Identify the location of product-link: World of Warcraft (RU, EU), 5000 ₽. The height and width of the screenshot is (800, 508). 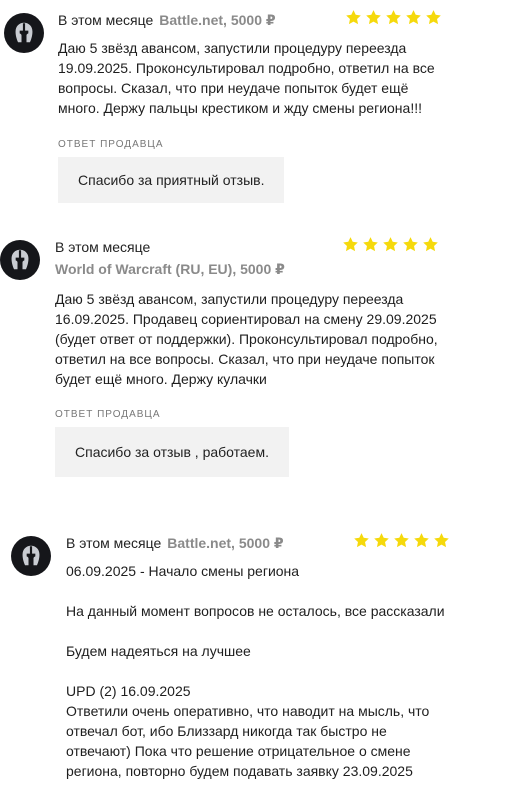
(275, 269).